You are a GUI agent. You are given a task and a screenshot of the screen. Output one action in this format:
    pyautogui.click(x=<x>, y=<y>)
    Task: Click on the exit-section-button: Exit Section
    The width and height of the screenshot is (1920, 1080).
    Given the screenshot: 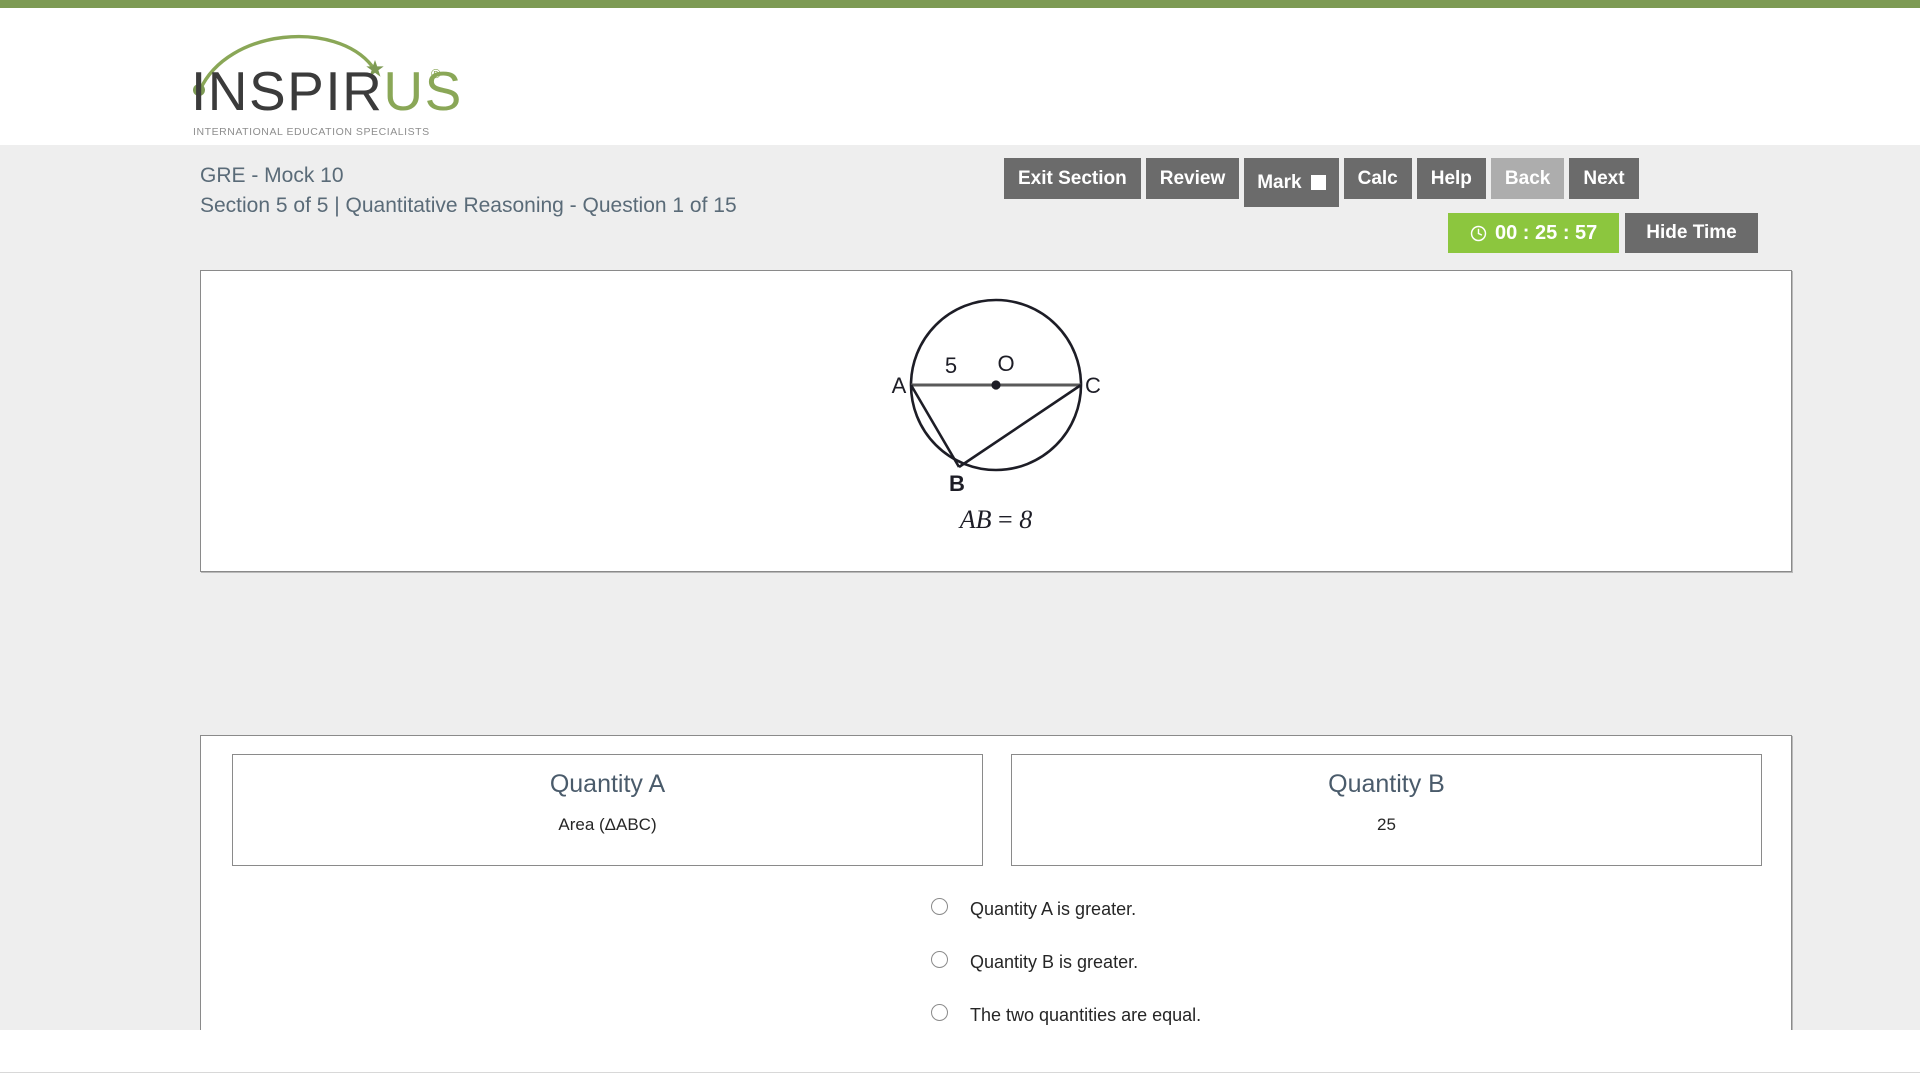 What is the action you would take?
    pyautogui.click(x=1072, y=178)
    